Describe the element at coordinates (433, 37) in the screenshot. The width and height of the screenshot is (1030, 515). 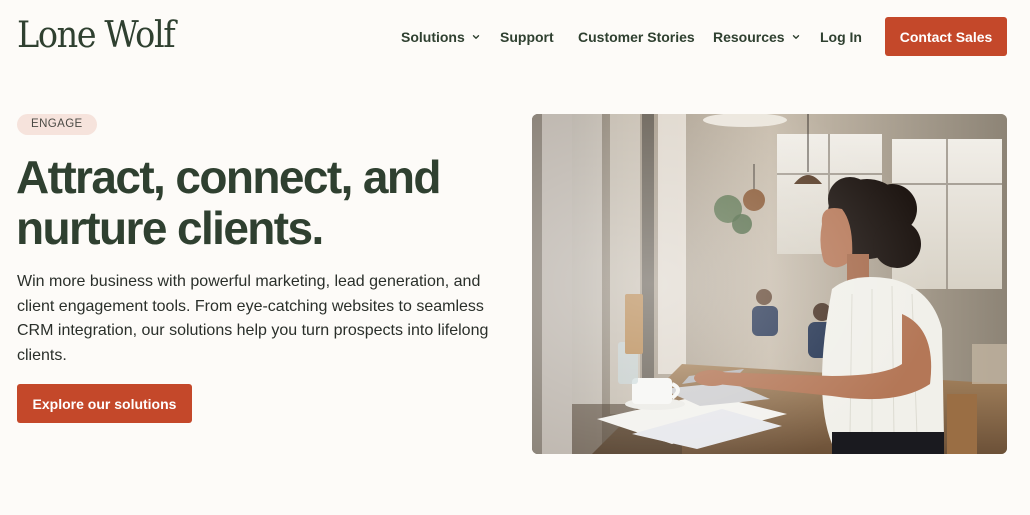
I see `nav-item-label: Solutions` at that location.